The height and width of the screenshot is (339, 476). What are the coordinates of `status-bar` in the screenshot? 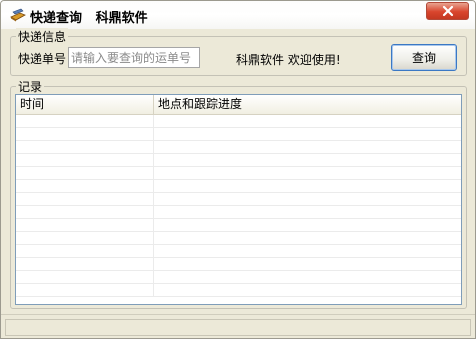 It's located at (238, 326).